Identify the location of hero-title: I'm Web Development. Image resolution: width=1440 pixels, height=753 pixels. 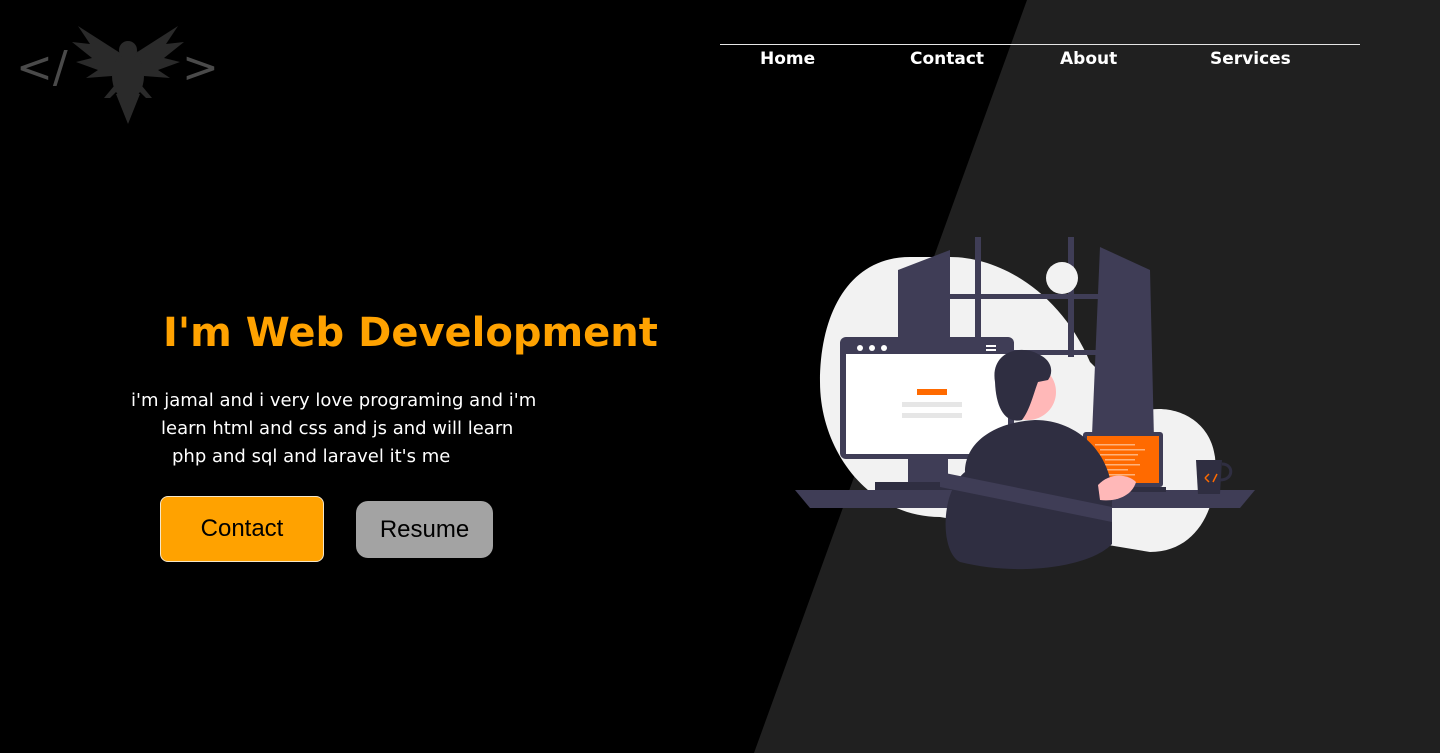
(410, 333).